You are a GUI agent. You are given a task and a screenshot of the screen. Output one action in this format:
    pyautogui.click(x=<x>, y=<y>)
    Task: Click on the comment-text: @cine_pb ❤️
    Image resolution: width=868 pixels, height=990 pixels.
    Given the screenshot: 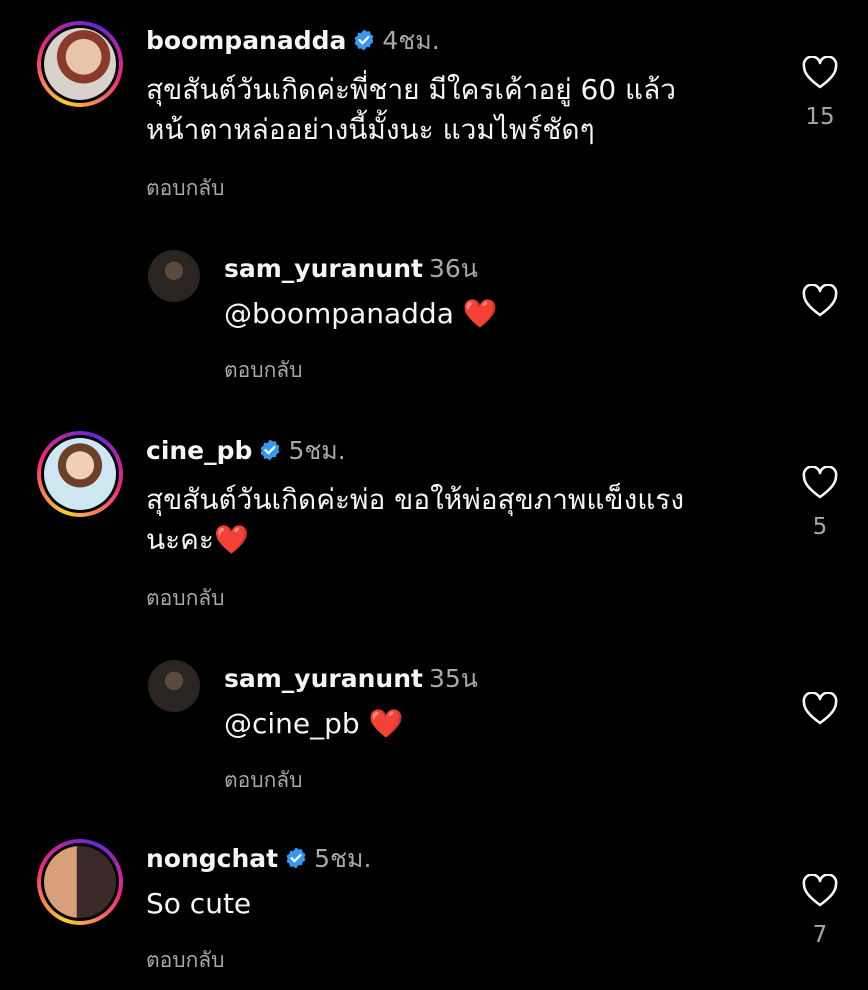 What is the action you would take?
    pyautogui.click(x=314, y=723)
    